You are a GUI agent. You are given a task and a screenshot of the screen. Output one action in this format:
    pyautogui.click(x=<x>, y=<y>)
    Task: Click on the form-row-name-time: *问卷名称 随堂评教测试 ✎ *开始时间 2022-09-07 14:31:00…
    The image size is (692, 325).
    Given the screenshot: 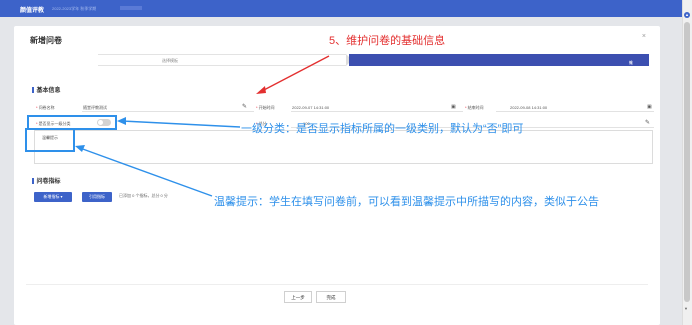 What is the action you would take?
    pyautogui.click(x=344, y=107)
    